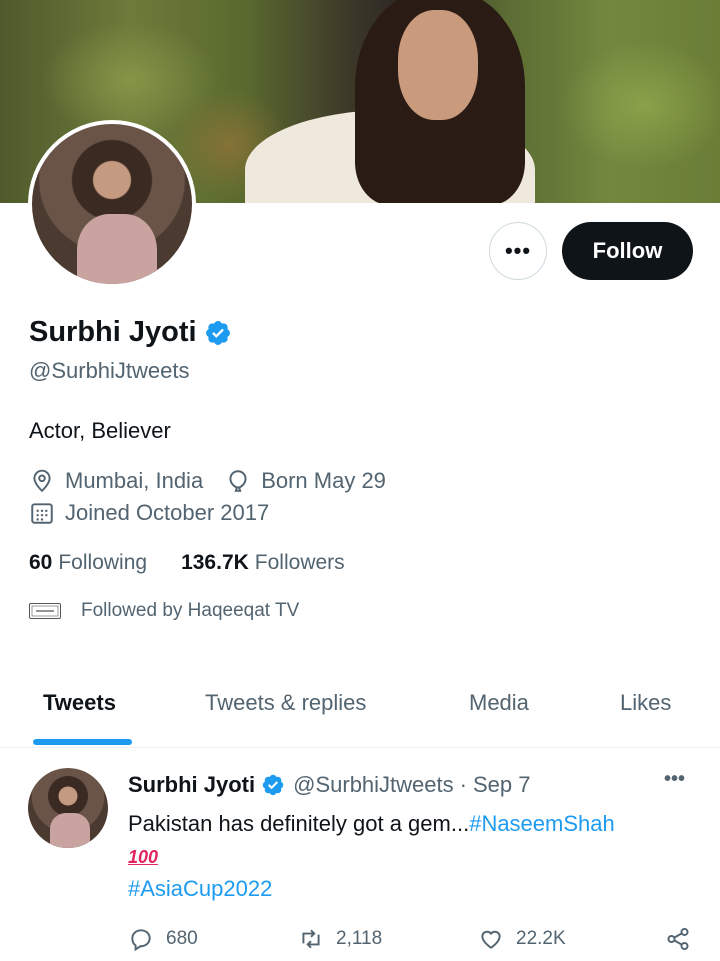 The width and height of the screenshot is (720, 961). I want to click on tweet-author-name: Surbhi Jyoti, so click(191, 785).